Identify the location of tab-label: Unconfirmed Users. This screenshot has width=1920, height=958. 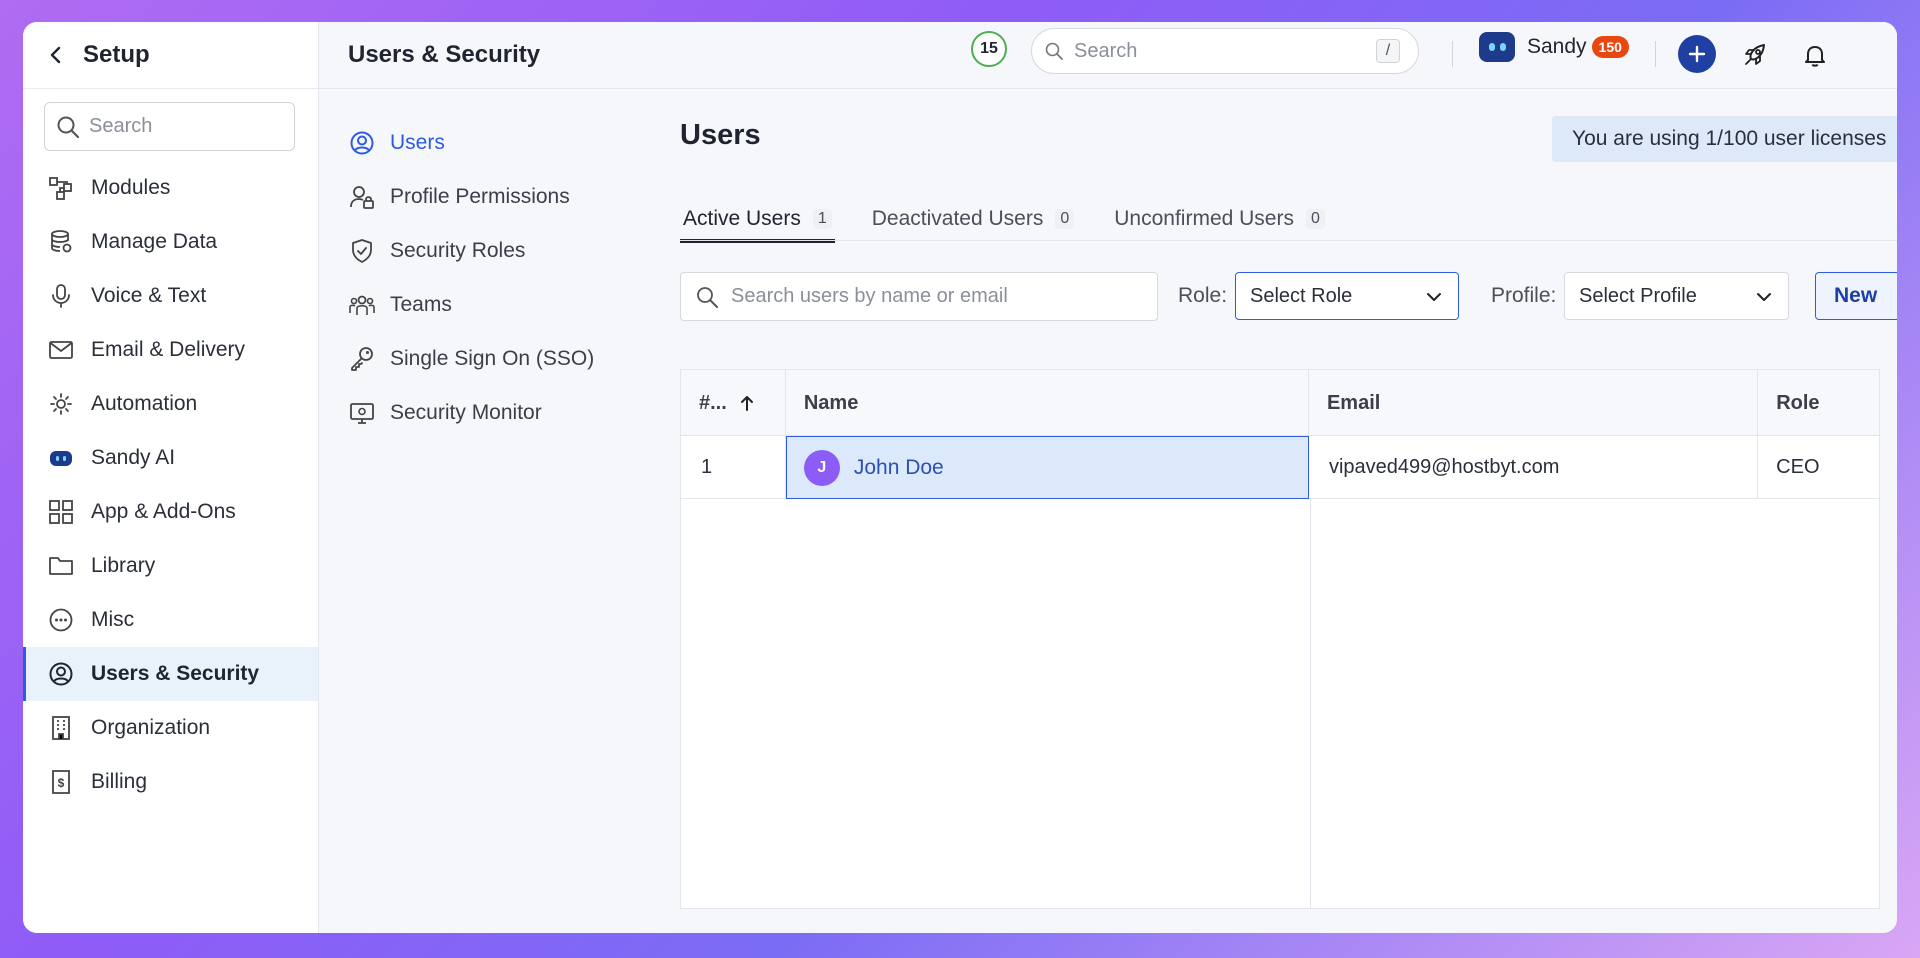
(1204, 218).